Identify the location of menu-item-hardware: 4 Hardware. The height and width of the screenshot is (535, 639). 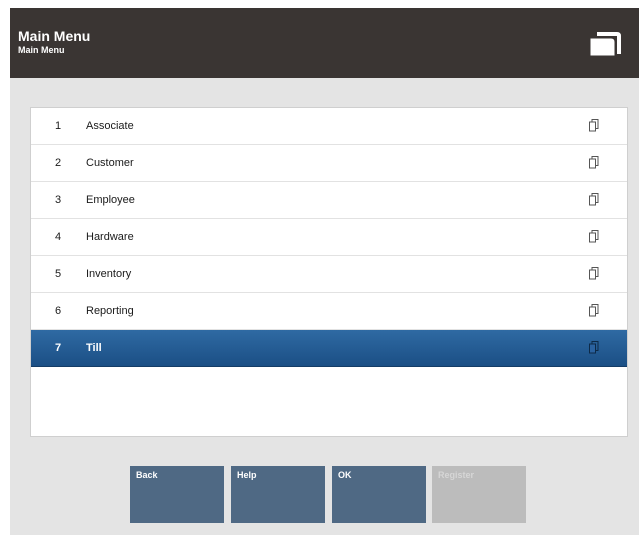
(329, 237).